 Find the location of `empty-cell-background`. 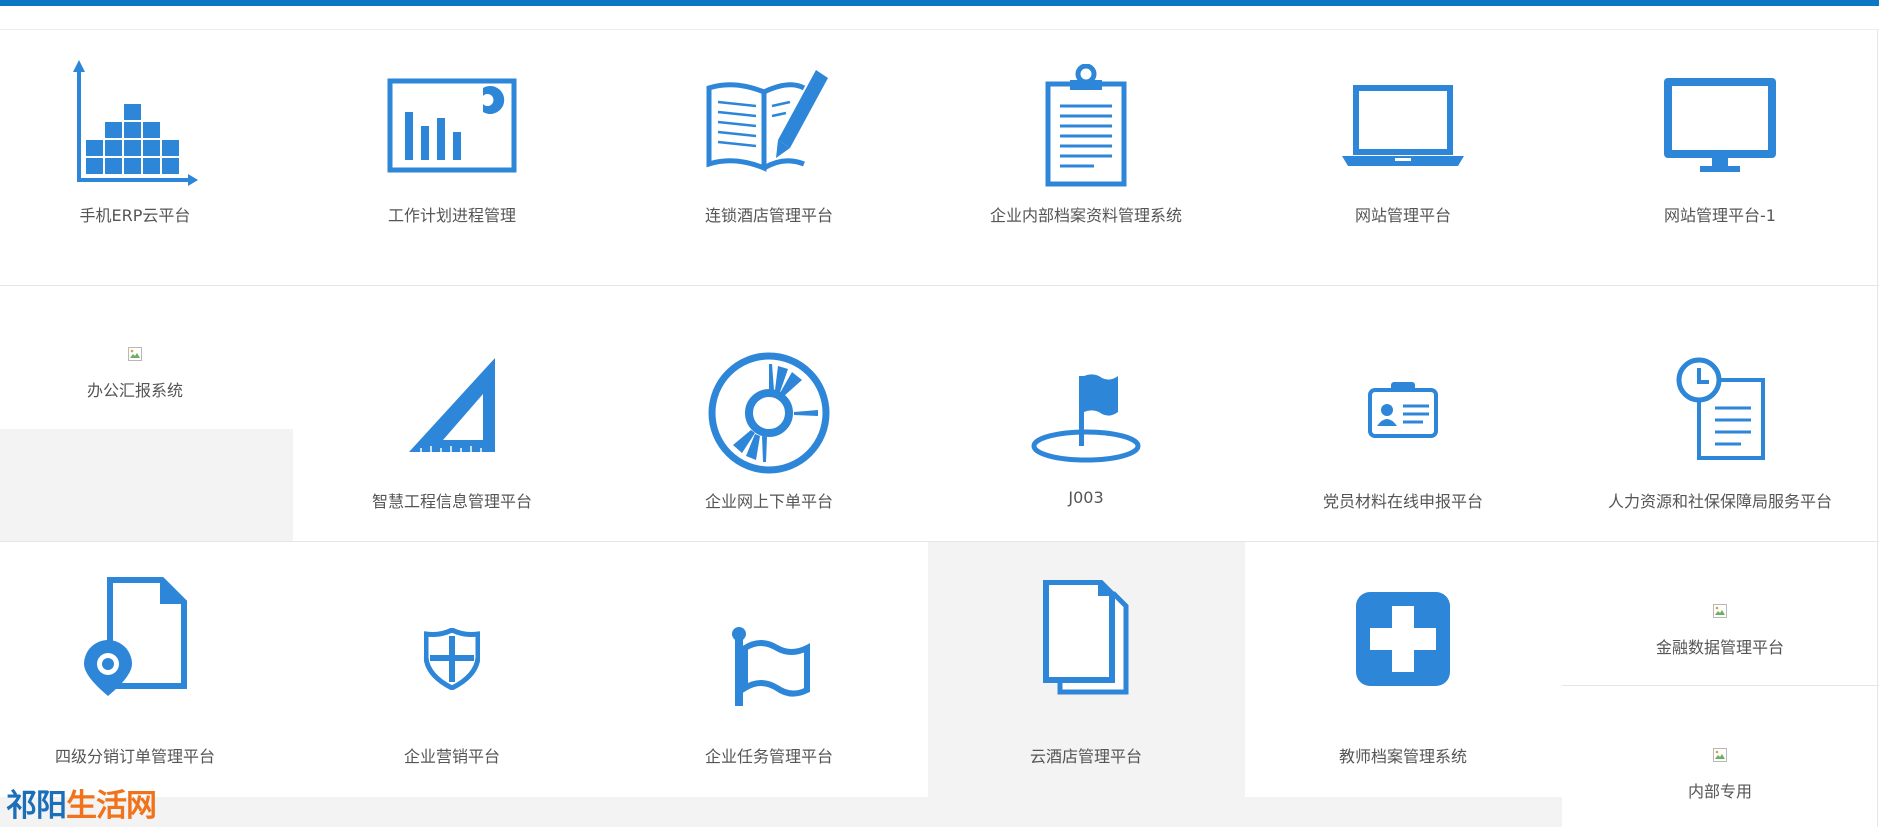

empty-cell-background is located at coordinates (146, 485).